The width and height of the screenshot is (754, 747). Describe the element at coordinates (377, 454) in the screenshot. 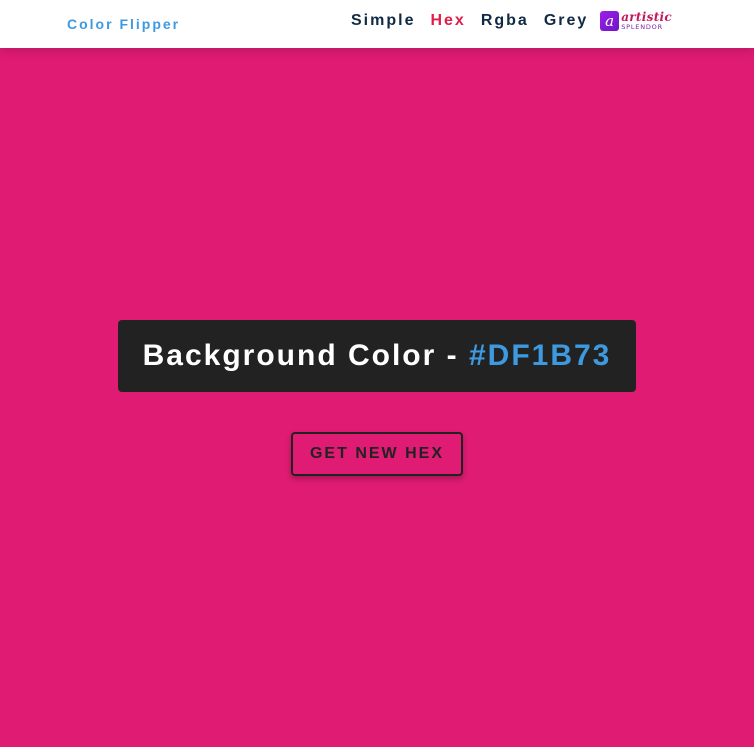

I see `get-new-hex-button: GET NEW HEX` at that location.